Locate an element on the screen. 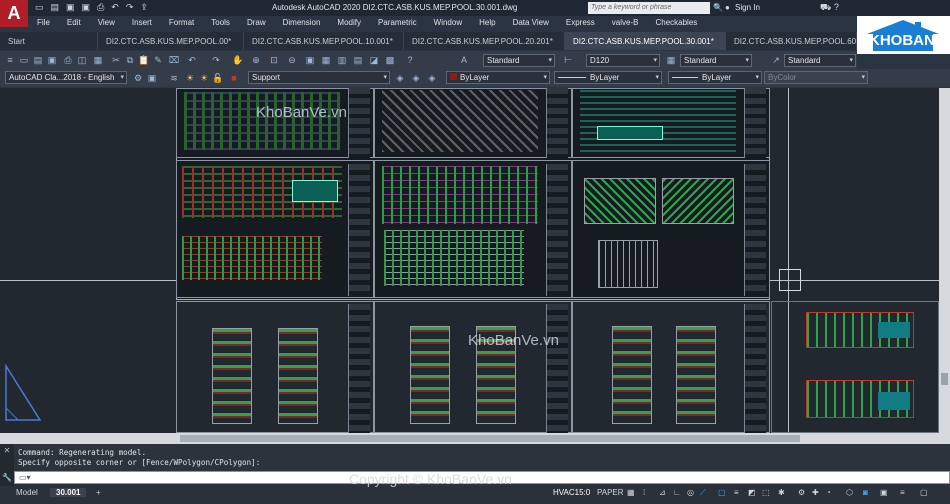 Image resolution: width=950 pixels, height=504 pixels. menu-modify: Modify is located at coordinates (348, 23).